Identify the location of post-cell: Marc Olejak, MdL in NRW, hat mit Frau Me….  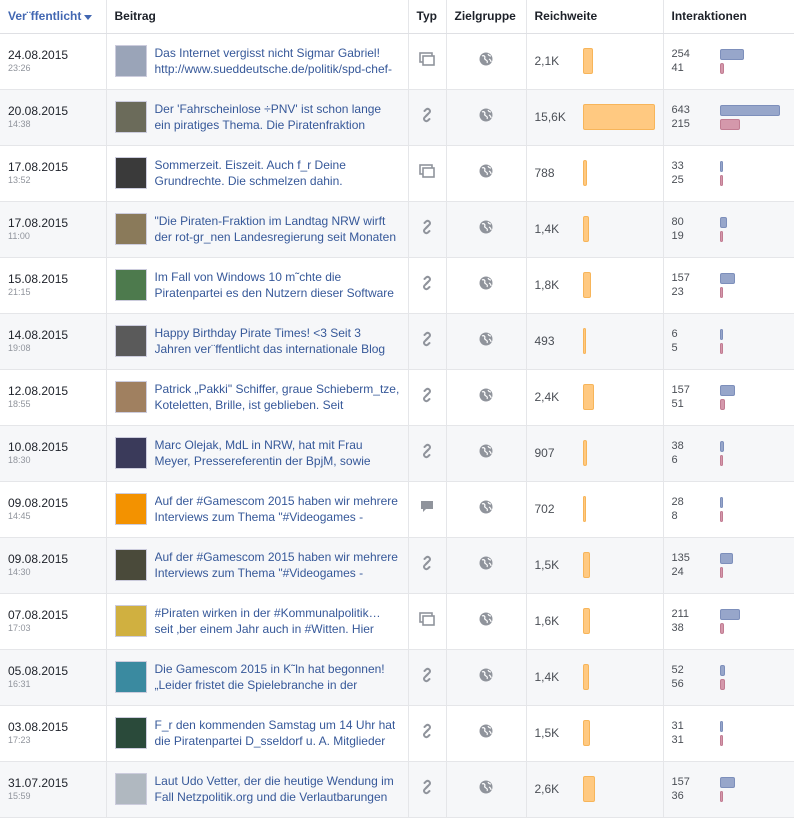
(257, 453).